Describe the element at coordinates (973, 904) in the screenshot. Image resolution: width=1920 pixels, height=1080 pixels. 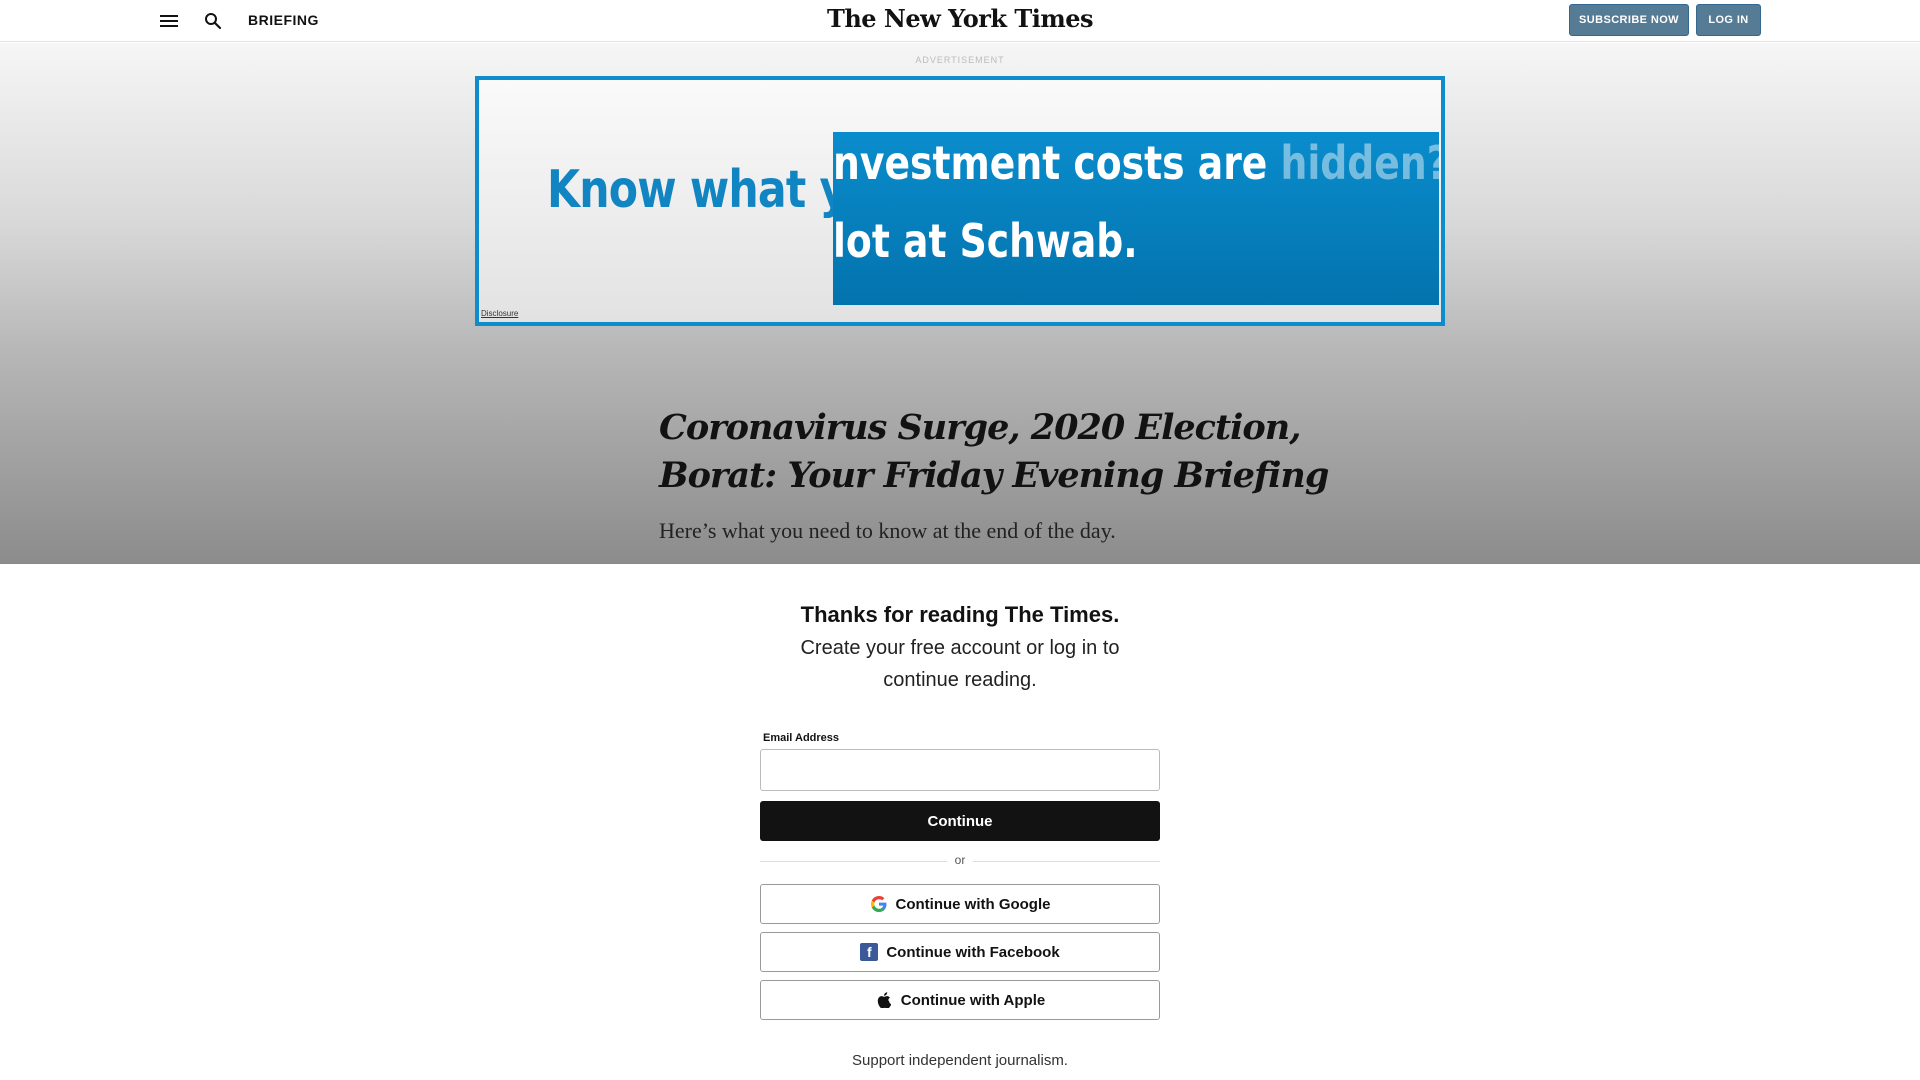
I see `google-login-label: Continue with Google` at that location.